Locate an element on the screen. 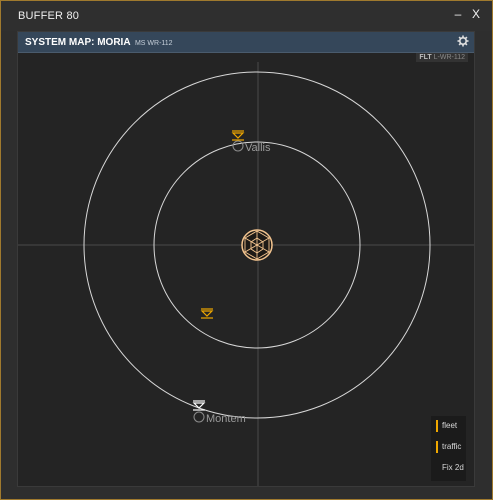 The width and height of the screenshot is (493, 500). gear-icon is located at coordinates (463, 41).